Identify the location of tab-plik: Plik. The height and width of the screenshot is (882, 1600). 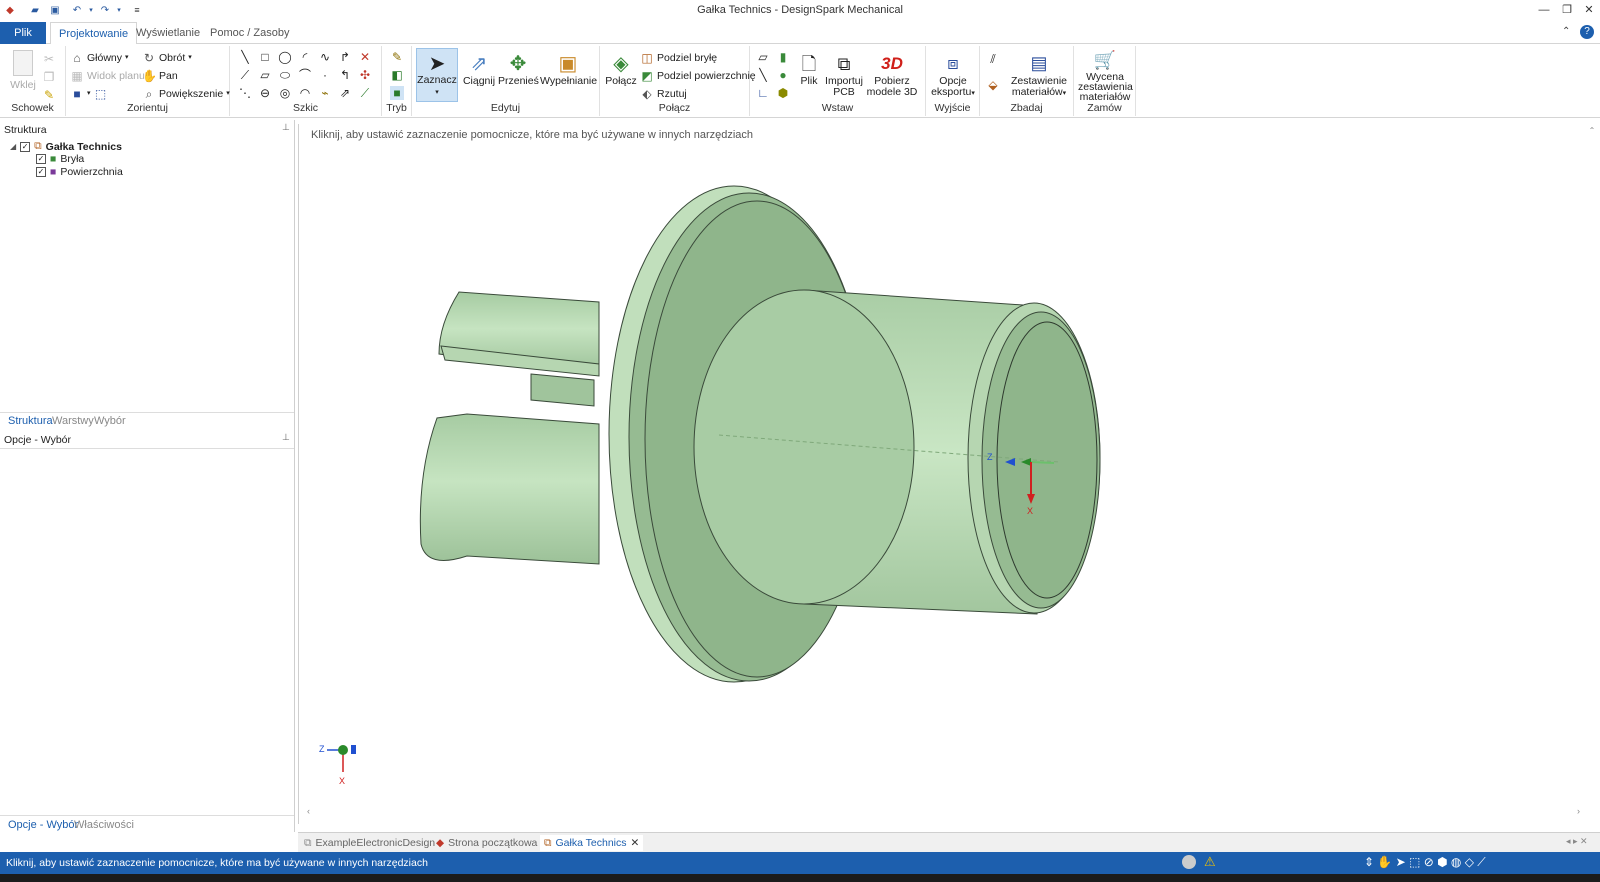
(23, 33).